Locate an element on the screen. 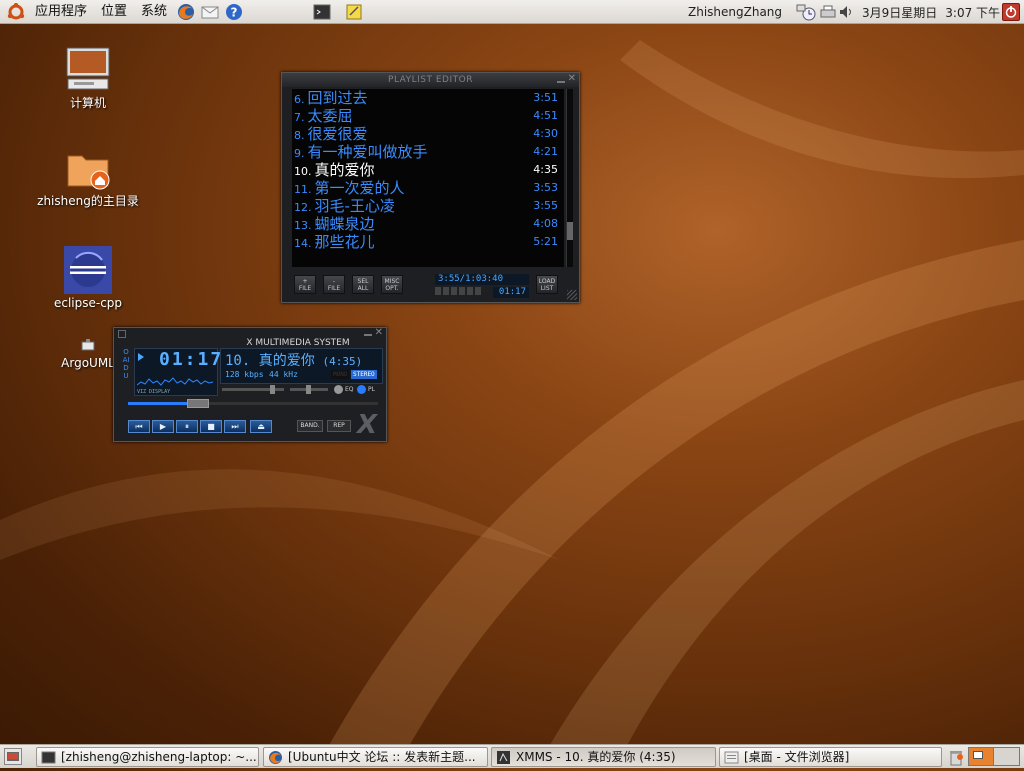 This screenshot has width=1024, height=771. player-close-icon: ✕ is located at coordinates (379, 333).